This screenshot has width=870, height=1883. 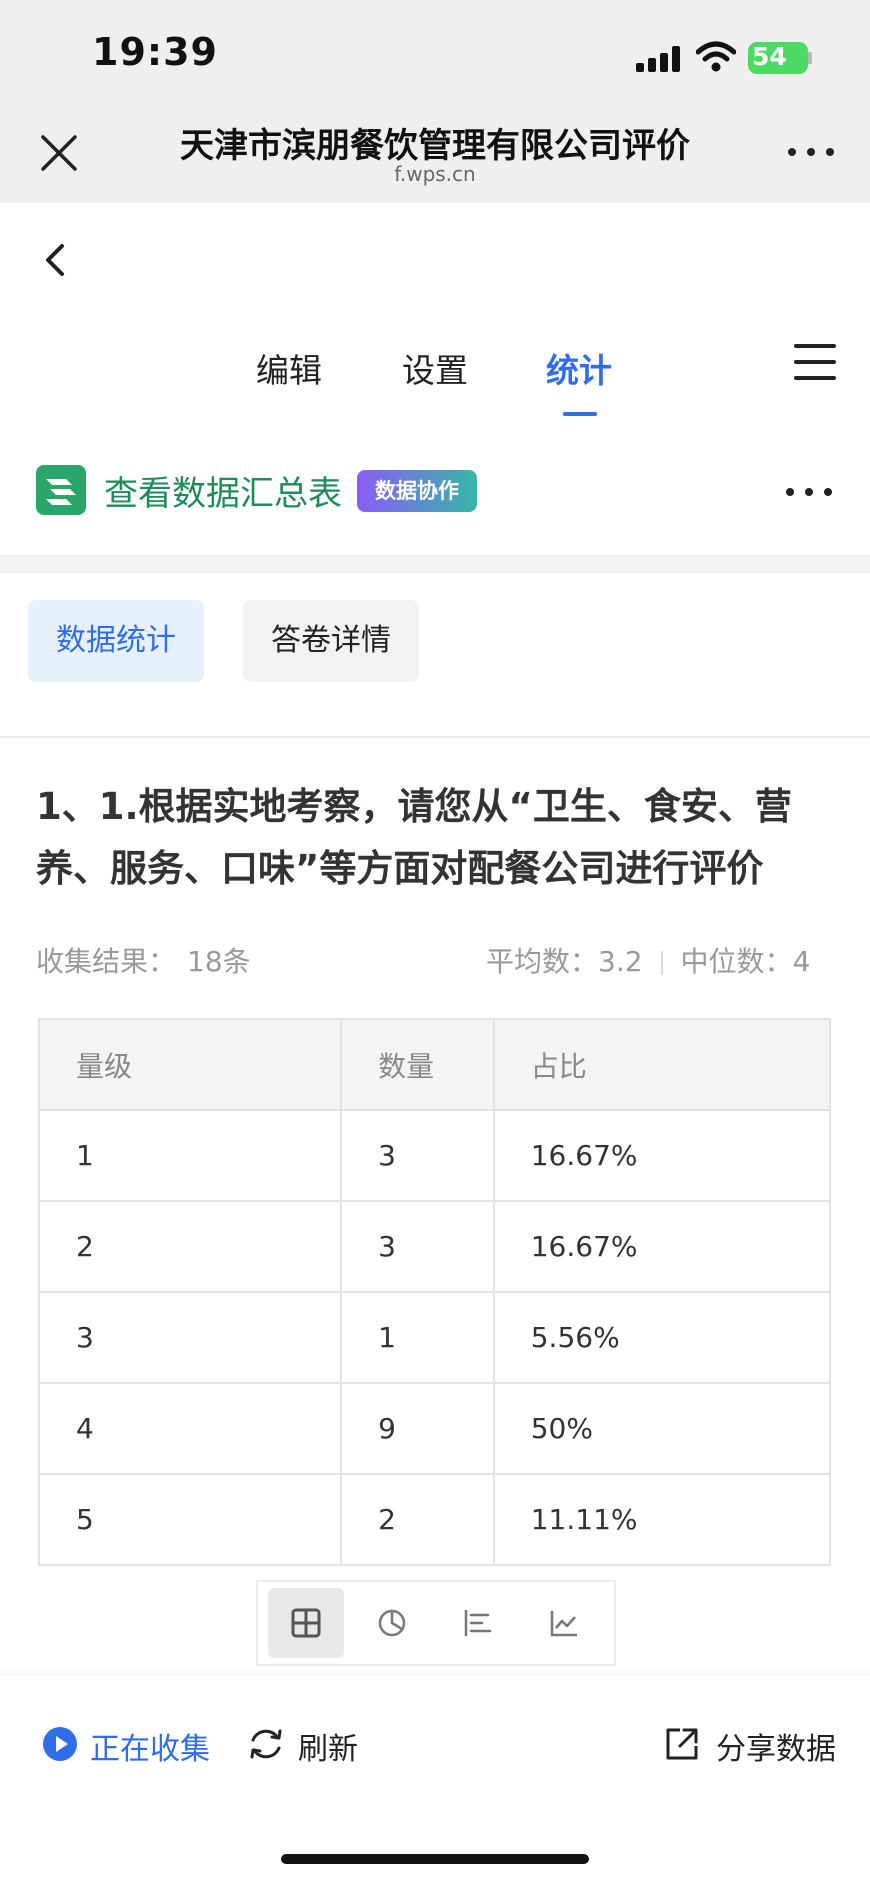 I want to click on home-indicator, so click(x=435, y=1859).